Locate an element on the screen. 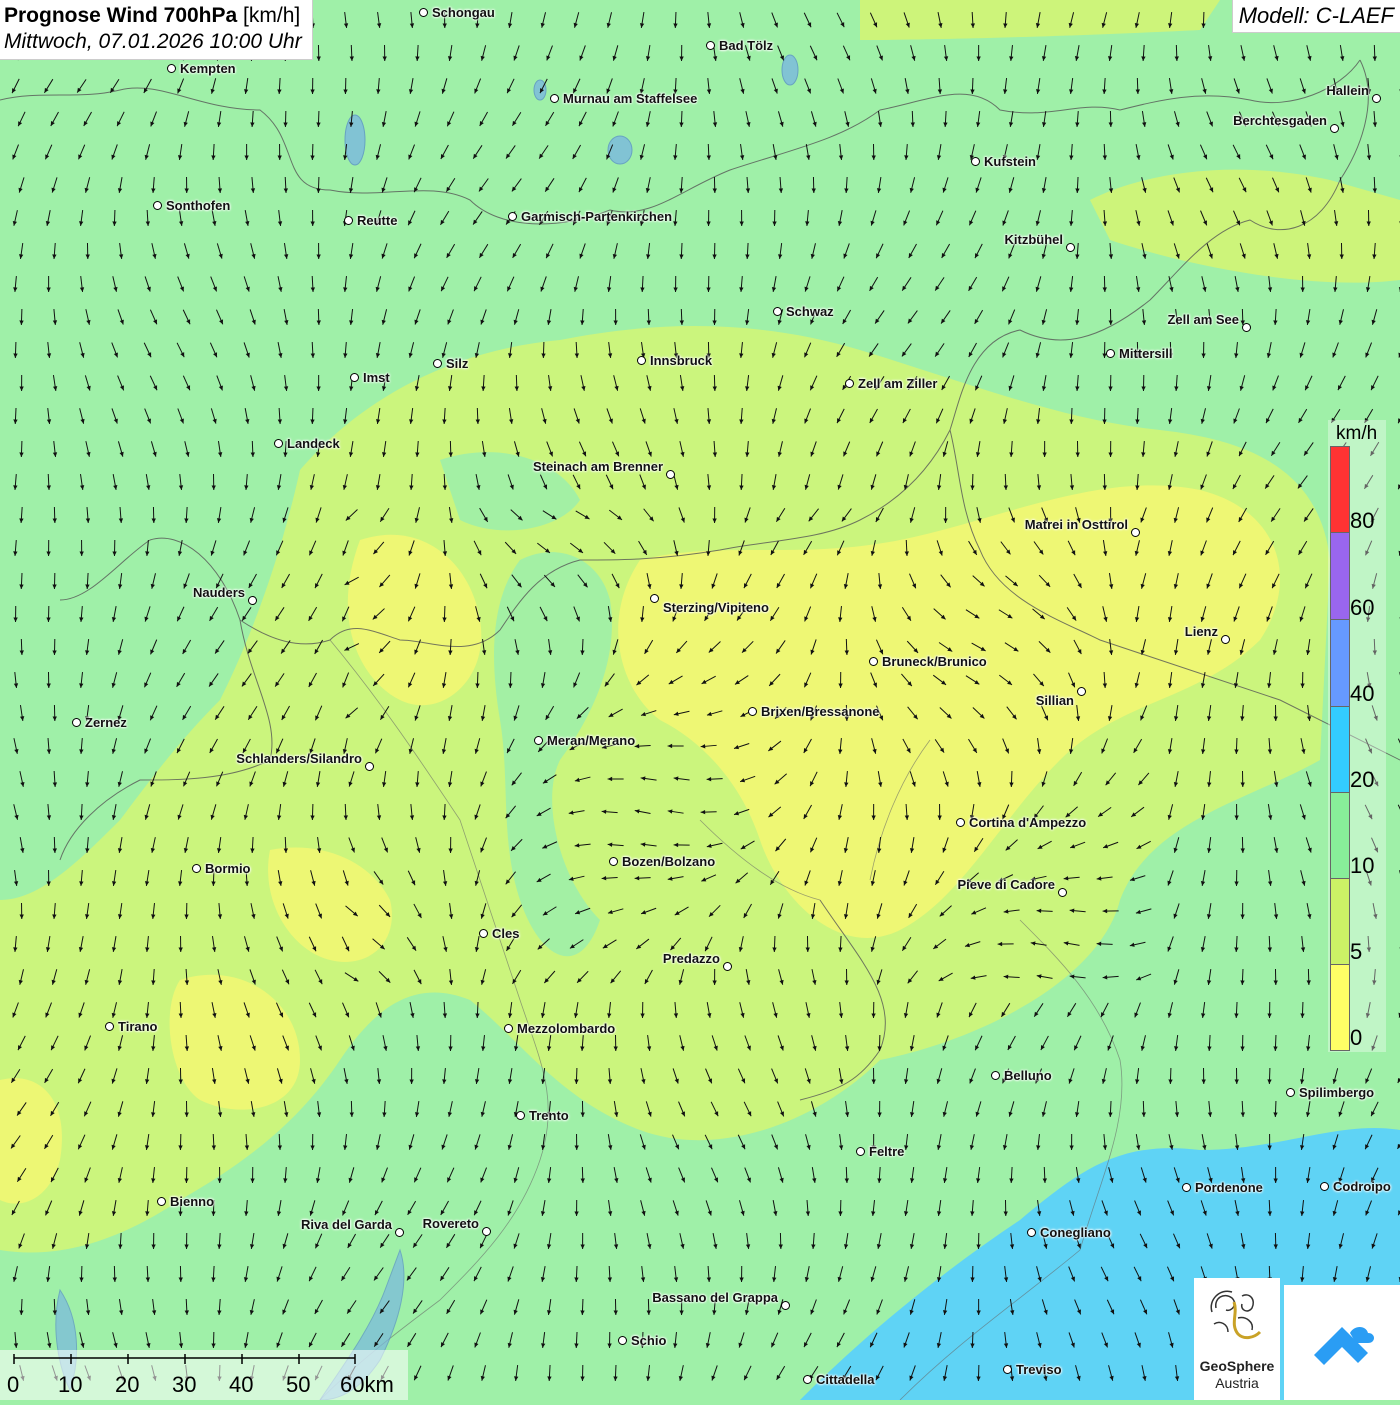 The width and height of the screenshot is (1400, 1405). city-name: Cles is located at coordinates (505, 933).